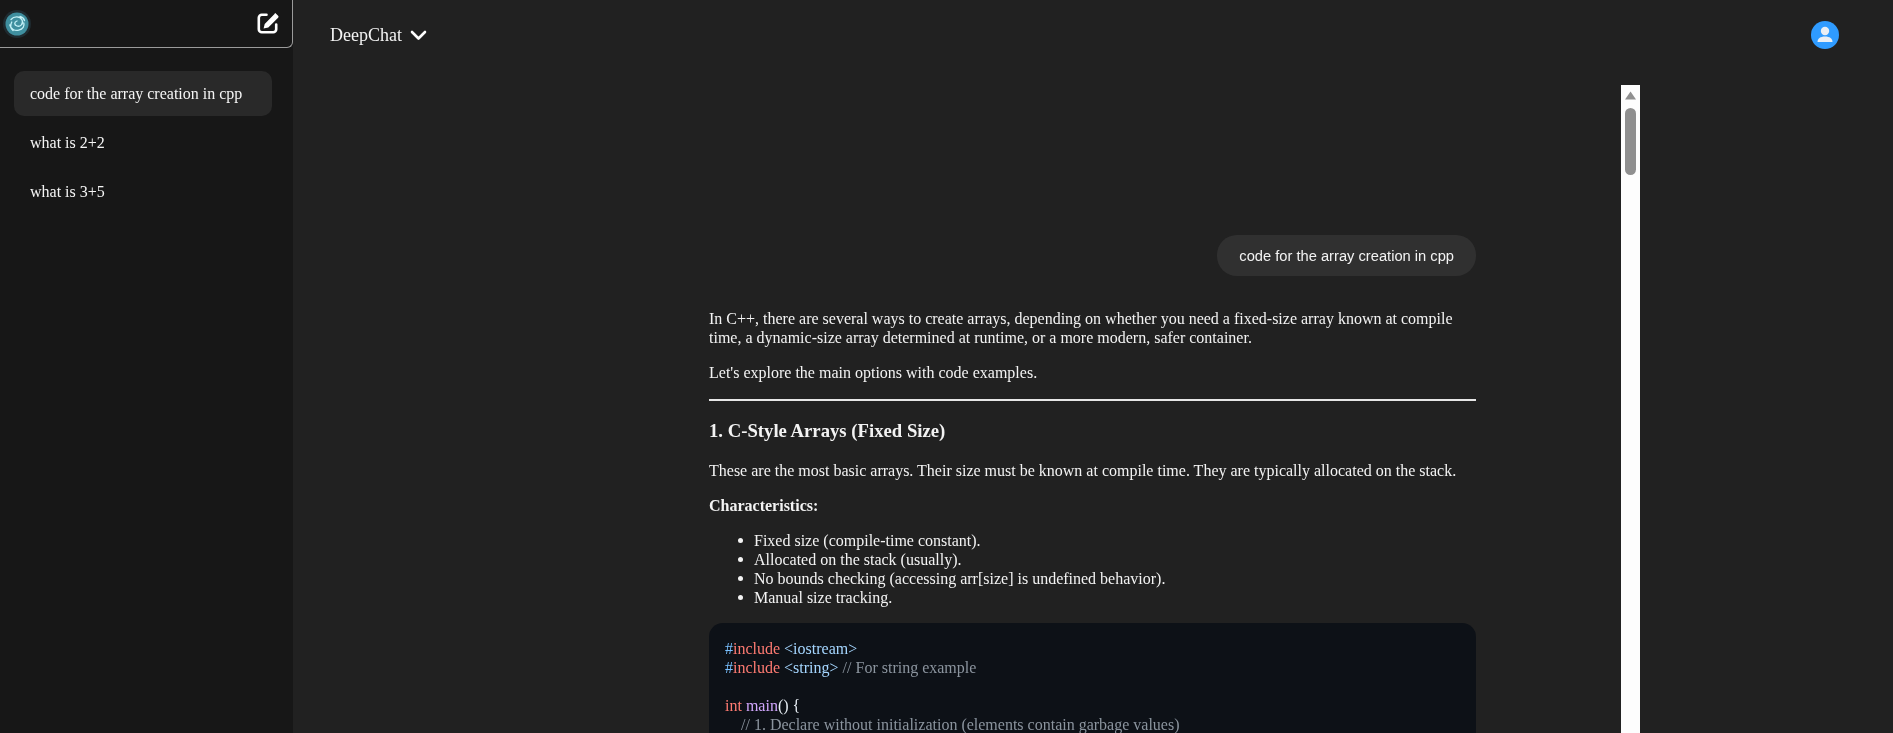 The height and width of the screenshot is (733, 1893). I want to click on paragraph-text: In C++, there are several ways to create arrays, depending on whether you need a fixed-size array known at compile time, a dynamic-size array determined at runtime, or a more modern, safer container., so click(1081, 327).